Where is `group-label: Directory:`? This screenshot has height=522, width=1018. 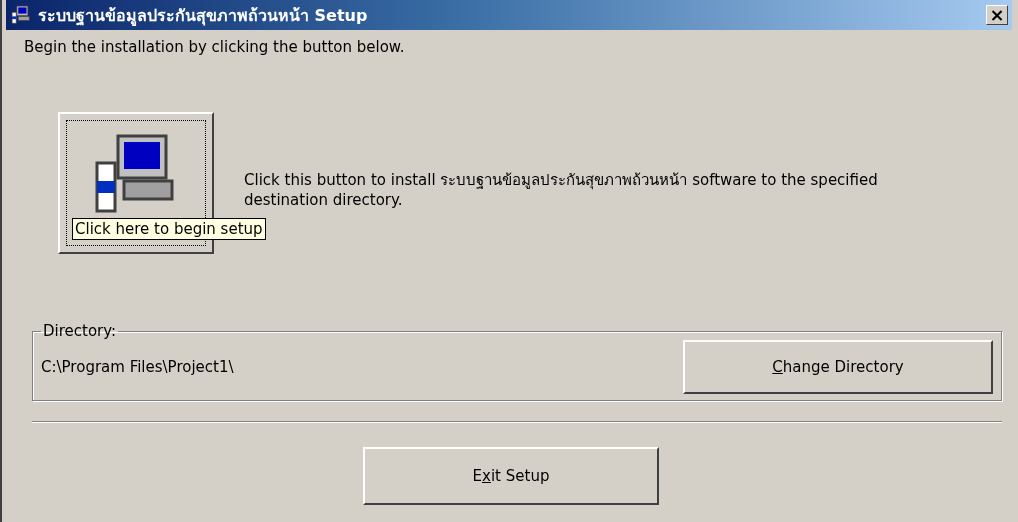 group-label: Directory: is located at coordinates (80, 331).